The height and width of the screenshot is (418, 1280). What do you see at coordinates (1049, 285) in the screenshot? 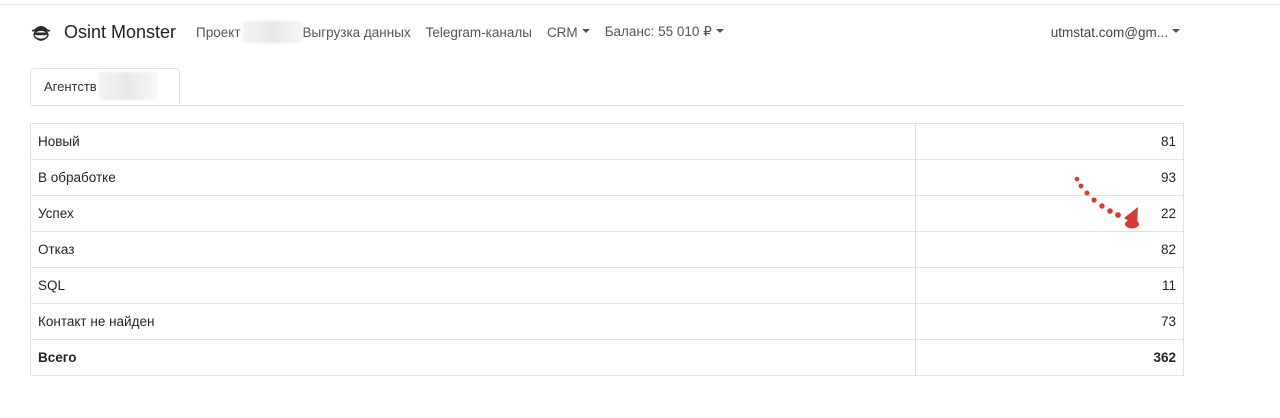
I see `status-count: 11` at bounding box center [1049, 285].